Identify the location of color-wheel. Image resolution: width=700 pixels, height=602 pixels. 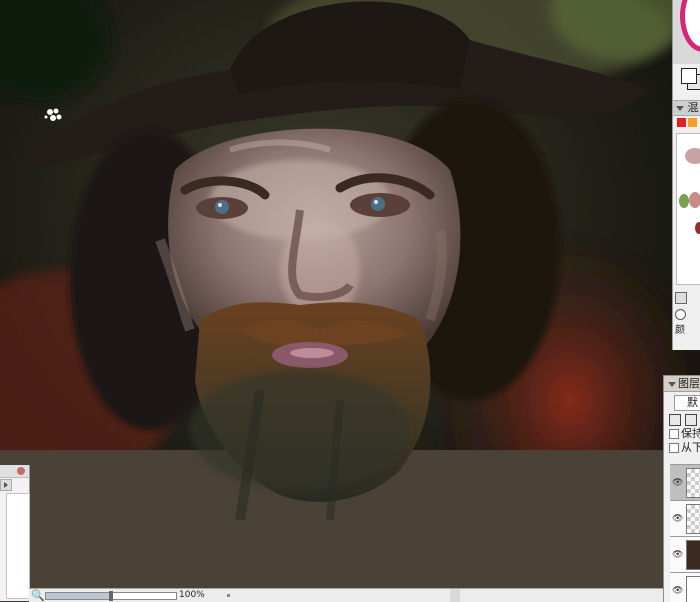
(690, 26).